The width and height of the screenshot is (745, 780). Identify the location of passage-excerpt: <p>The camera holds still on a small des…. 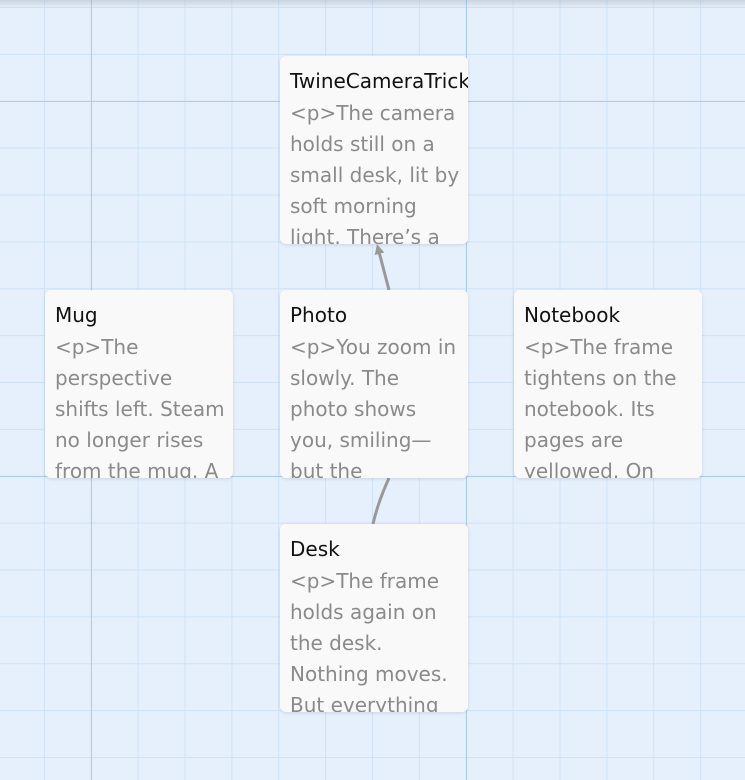
(375, 172).